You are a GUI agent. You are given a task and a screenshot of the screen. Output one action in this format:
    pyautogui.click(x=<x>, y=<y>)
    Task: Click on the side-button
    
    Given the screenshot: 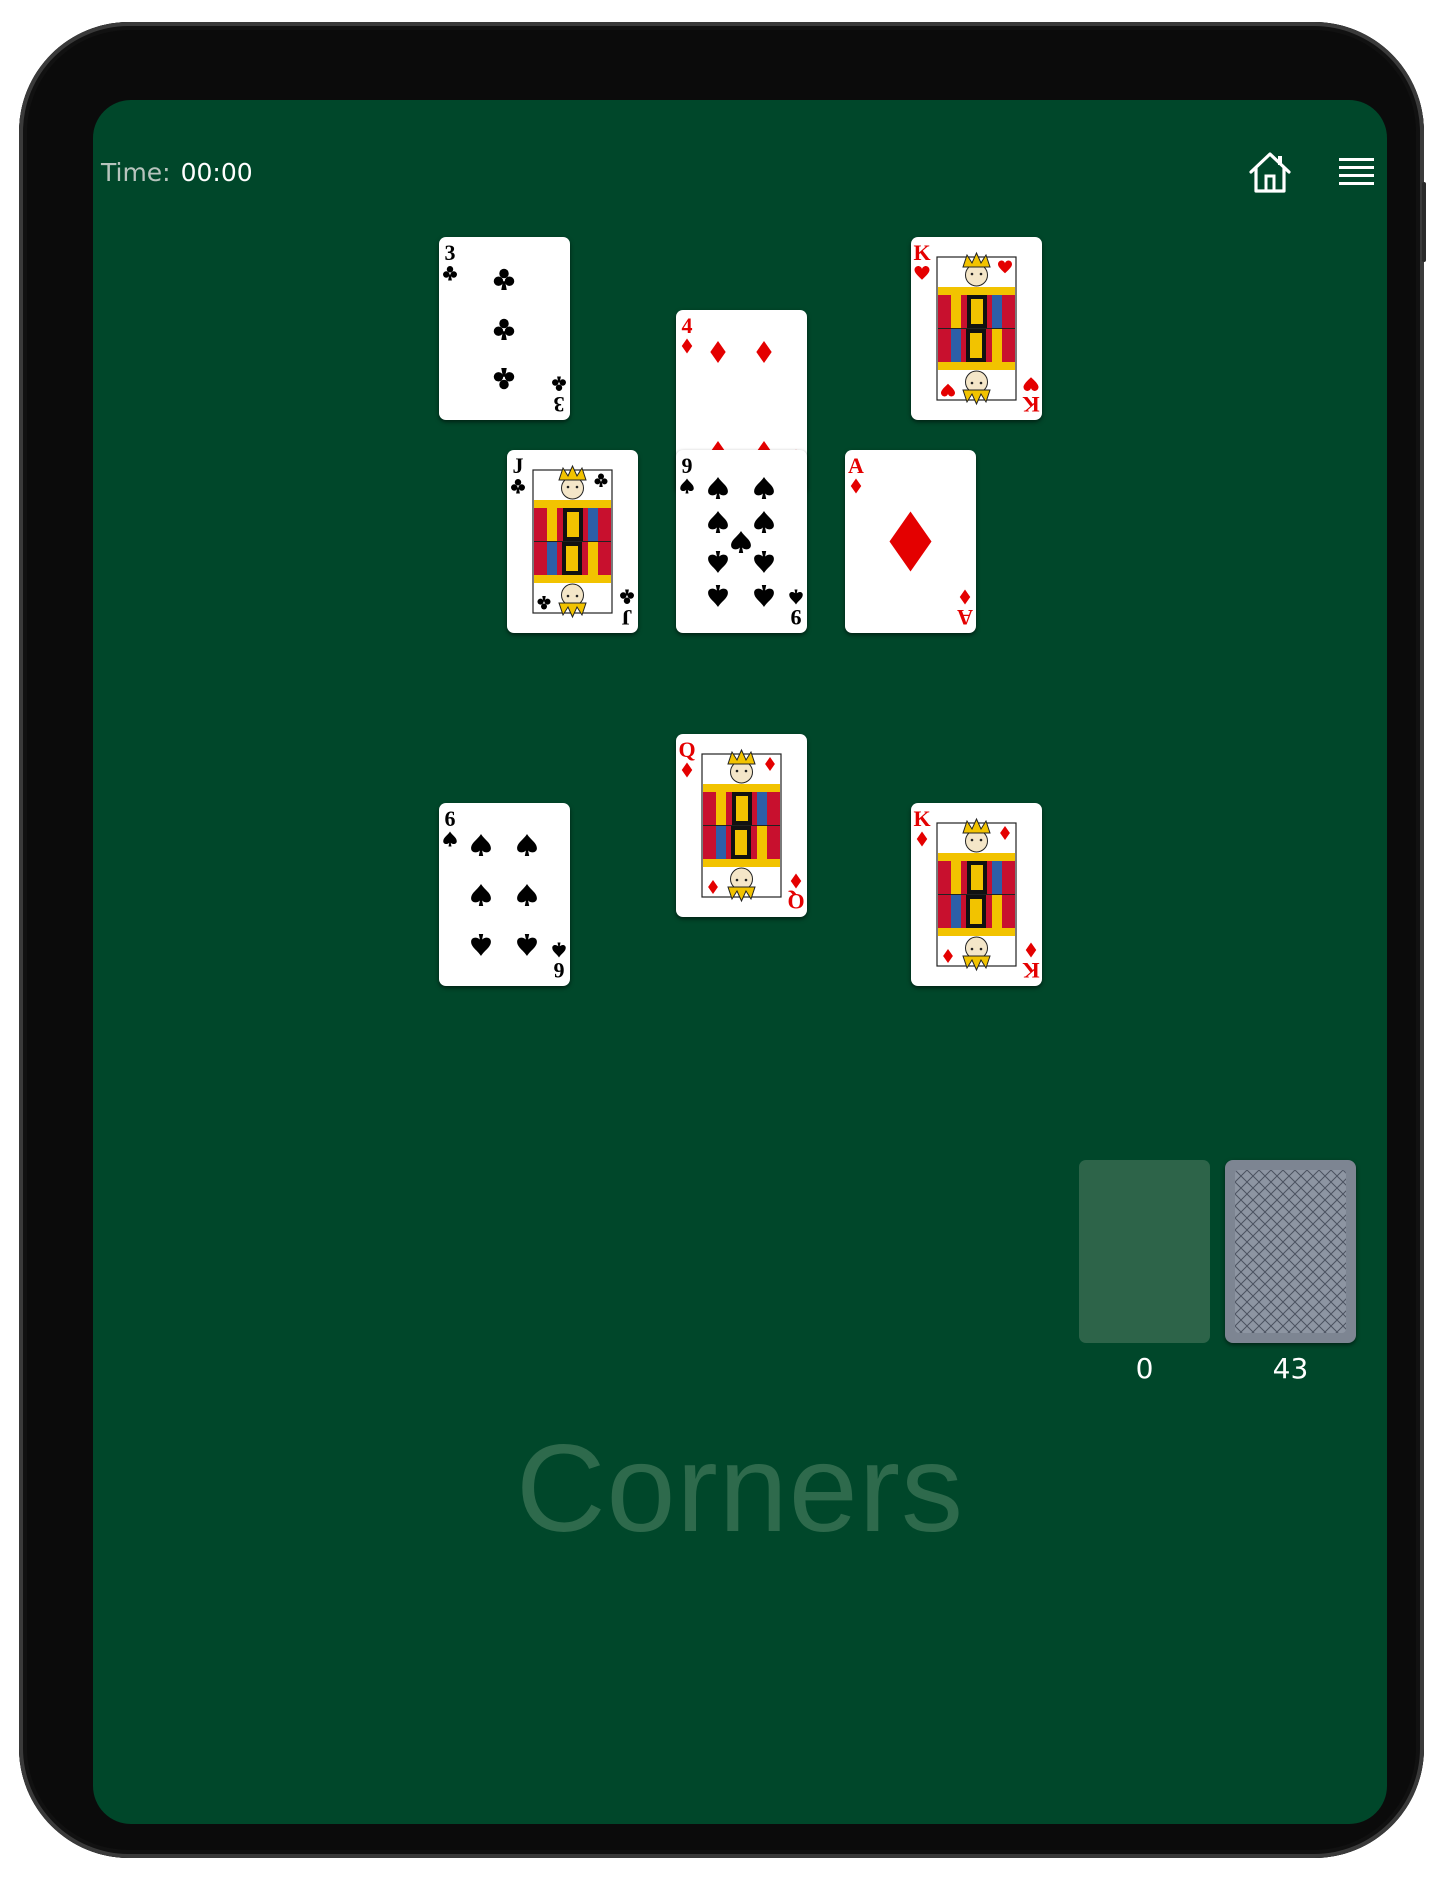 What is the action you would take?
    pyautogui.click(x=1424, y=222)
    